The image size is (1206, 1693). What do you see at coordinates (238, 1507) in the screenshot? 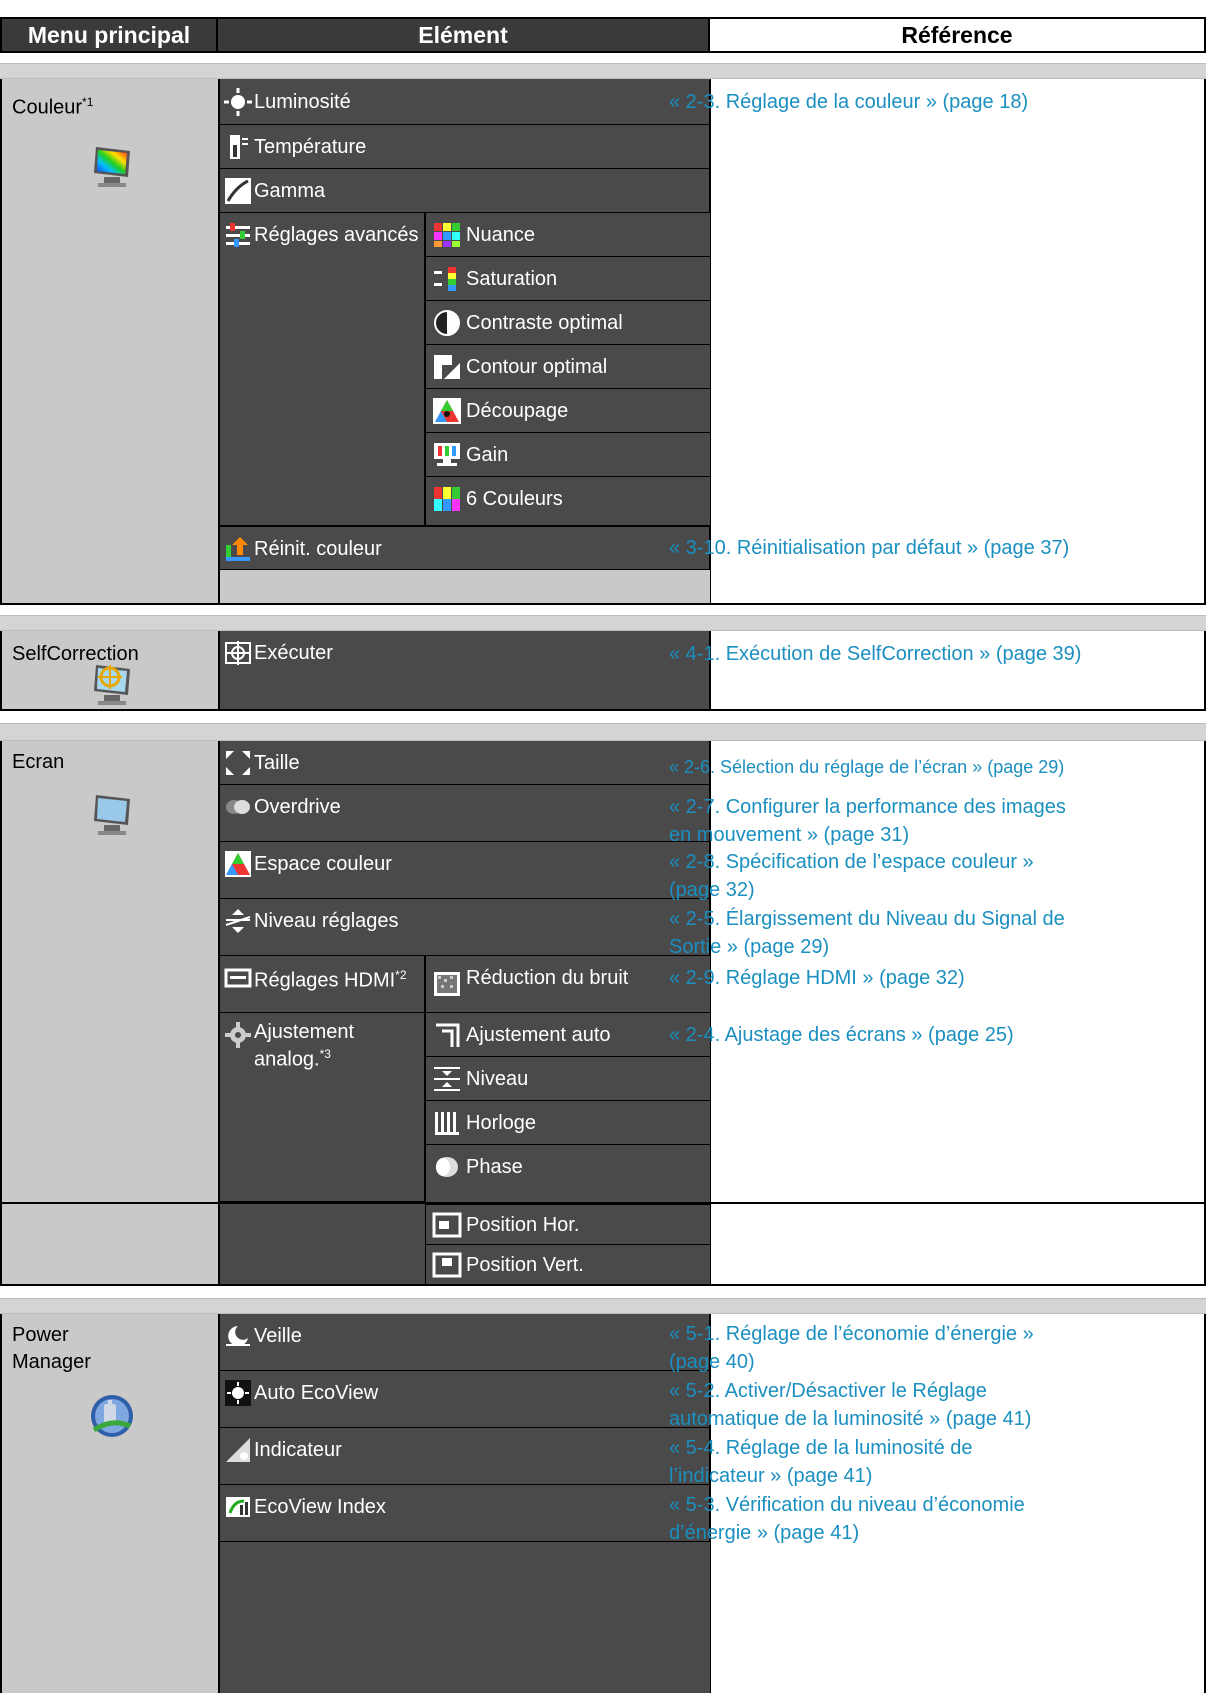
I see `ecoview-index-icon` at bounding box center [238, 1507].